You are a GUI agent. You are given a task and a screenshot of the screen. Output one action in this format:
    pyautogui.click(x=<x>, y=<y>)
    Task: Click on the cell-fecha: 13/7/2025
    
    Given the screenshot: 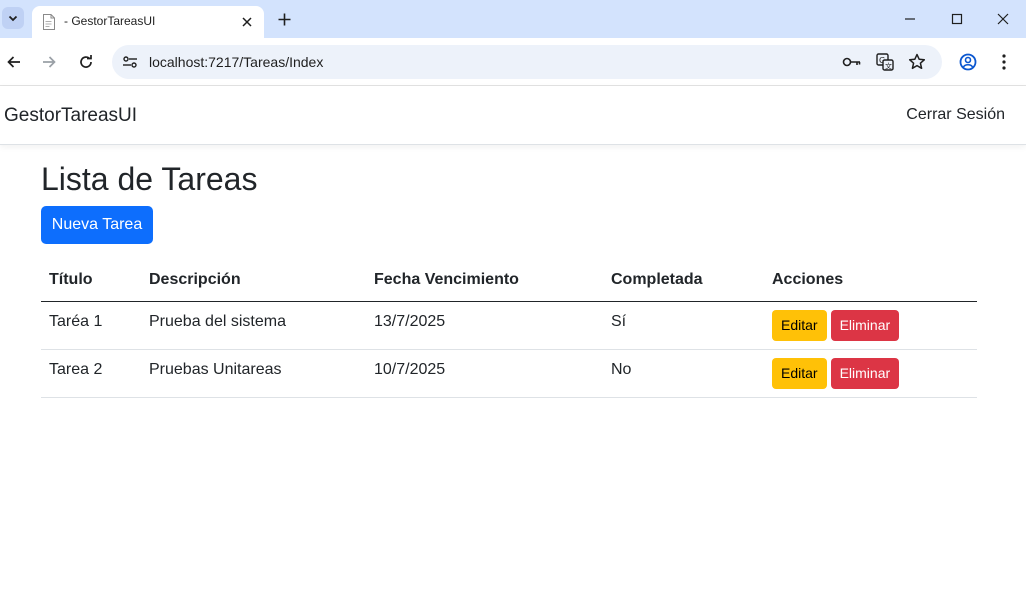 What is the action you would take?
    pyautogui.click(x=484, y=325)
    